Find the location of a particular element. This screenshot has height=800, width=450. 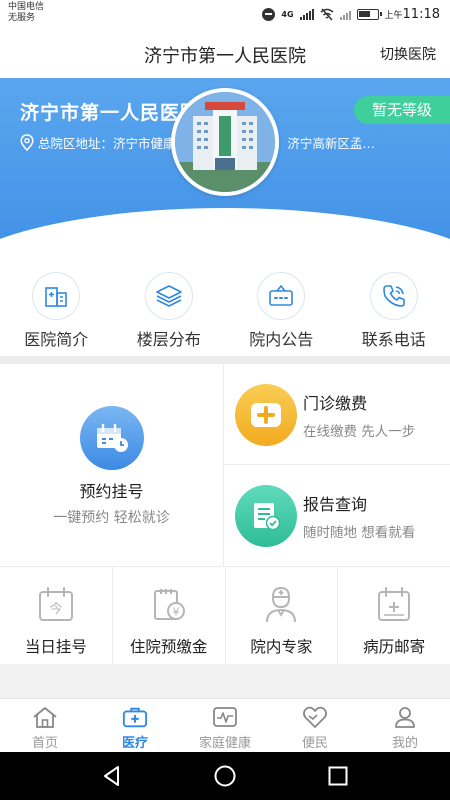

info-label: 楼层分布 is located at coordinates (168, 339).